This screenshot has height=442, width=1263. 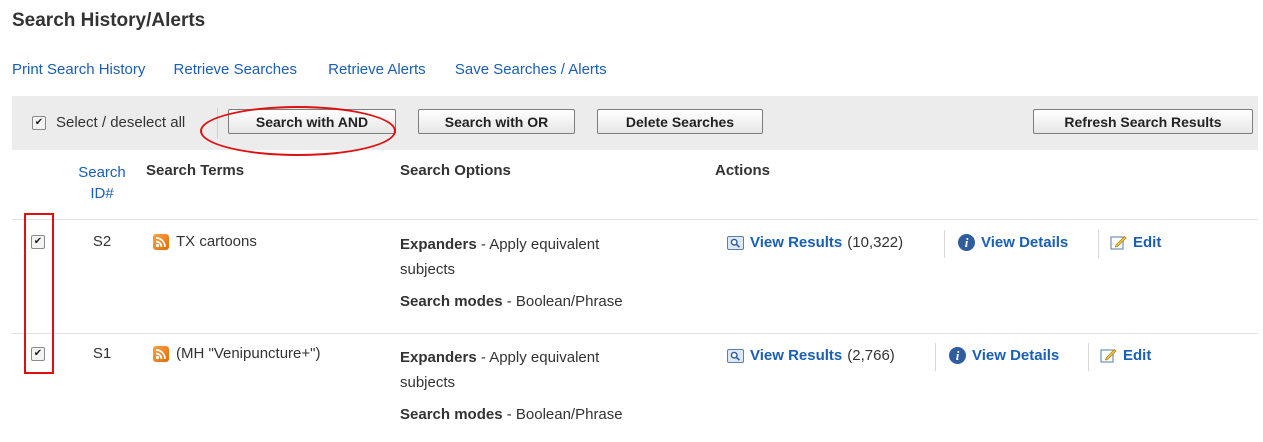 I want to click on print-search-history-link: Print Search History, so click(x=78, y=69).